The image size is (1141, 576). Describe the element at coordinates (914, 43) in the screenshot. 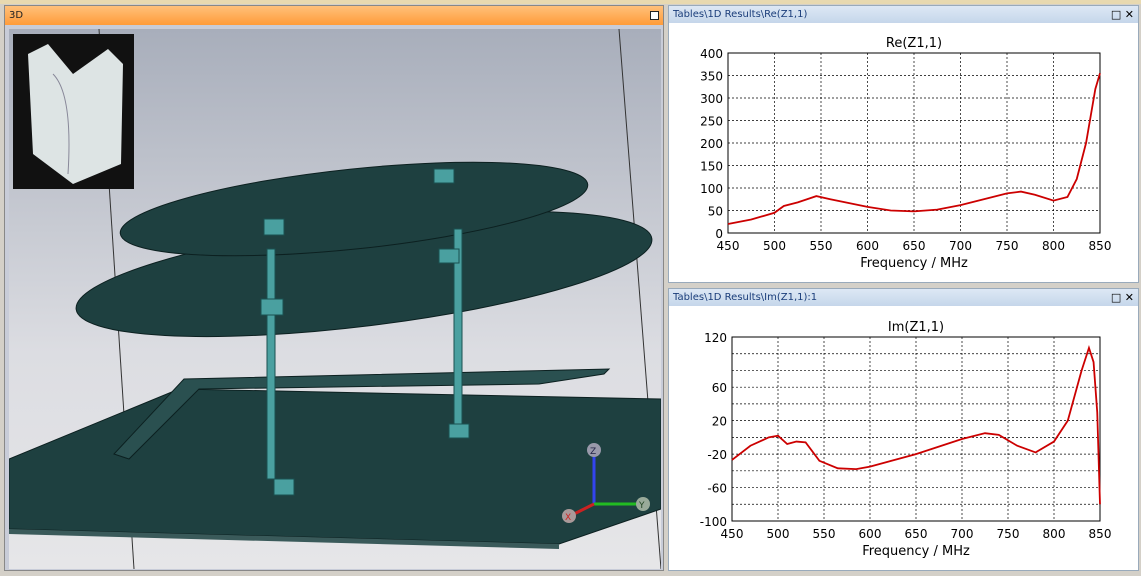

I see `chart-title: Re(Z1,1)` at that location.